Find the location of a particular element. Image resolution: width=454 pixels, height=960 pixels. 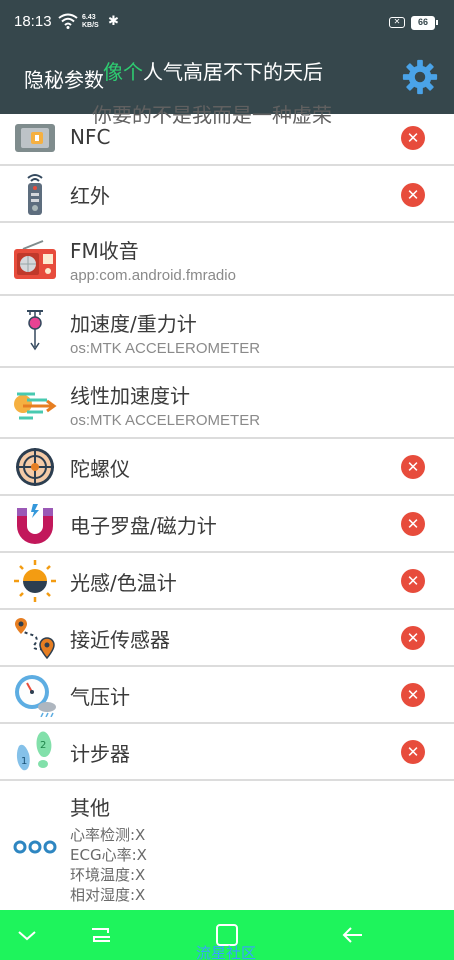

sensor-row-light: 光感/色温计 ✕ is located at coordinates (227, 581).